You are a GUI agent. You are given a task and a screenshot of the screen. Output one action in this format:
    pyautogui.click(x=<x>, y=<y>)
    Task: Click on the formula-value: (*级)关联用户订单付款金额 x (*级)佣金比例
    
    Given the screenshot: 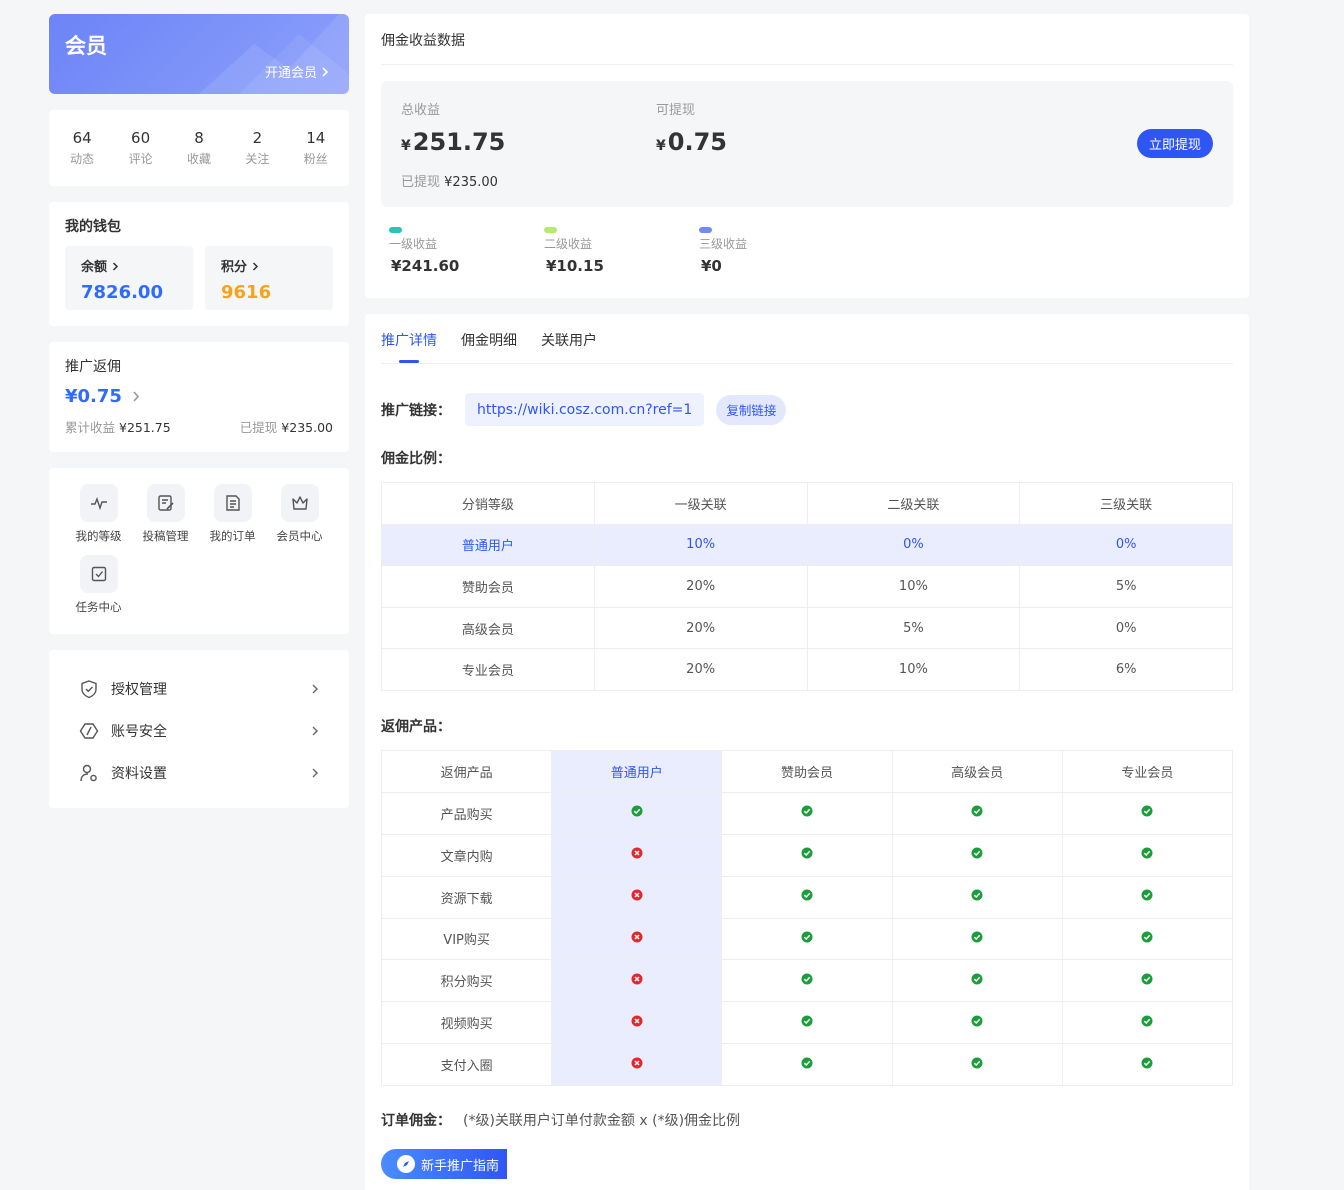 What is the action you would take?
    pyautogui.click(x=602, y=1121)
    